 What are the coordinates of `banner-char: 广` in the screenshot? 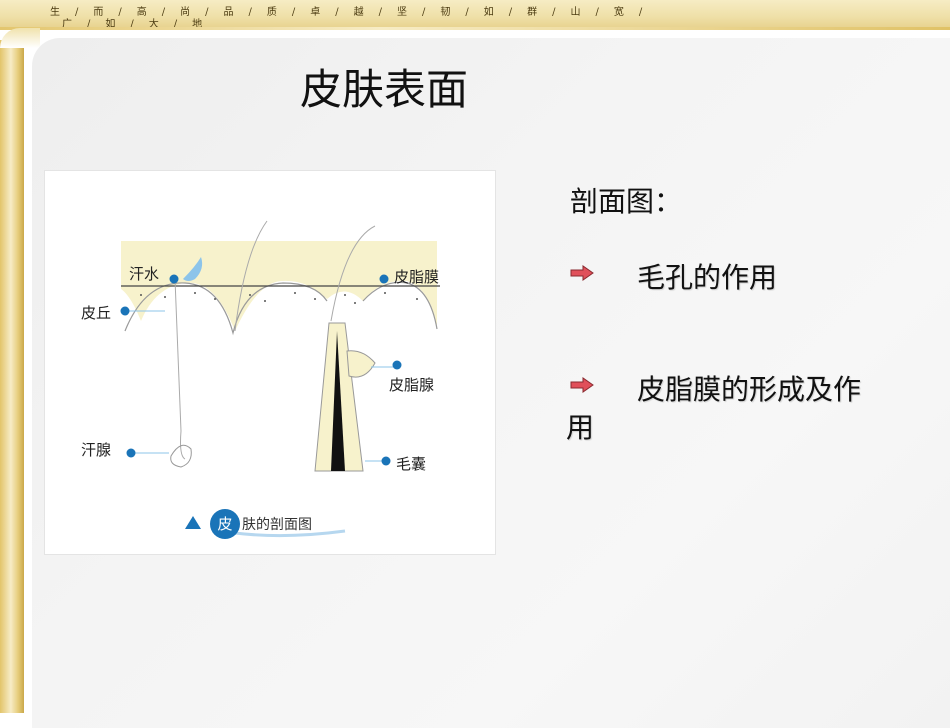 It's located at (67, 24).